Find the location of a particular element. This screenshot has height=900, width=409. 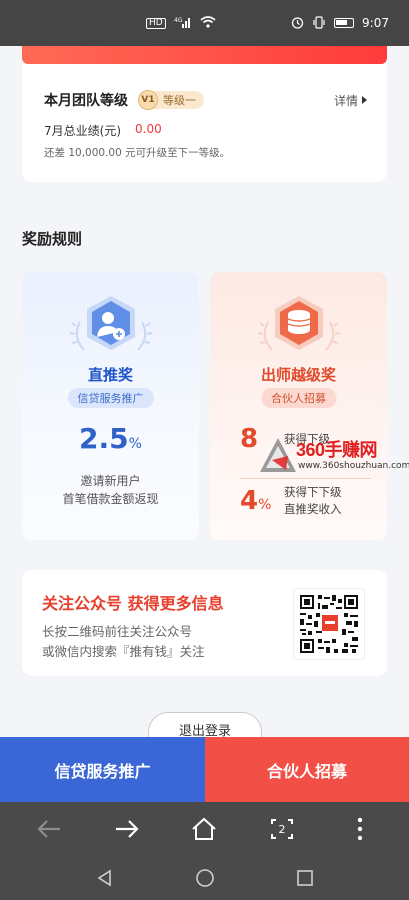

forward-arrow-icon is located at coordinates (127, 829).